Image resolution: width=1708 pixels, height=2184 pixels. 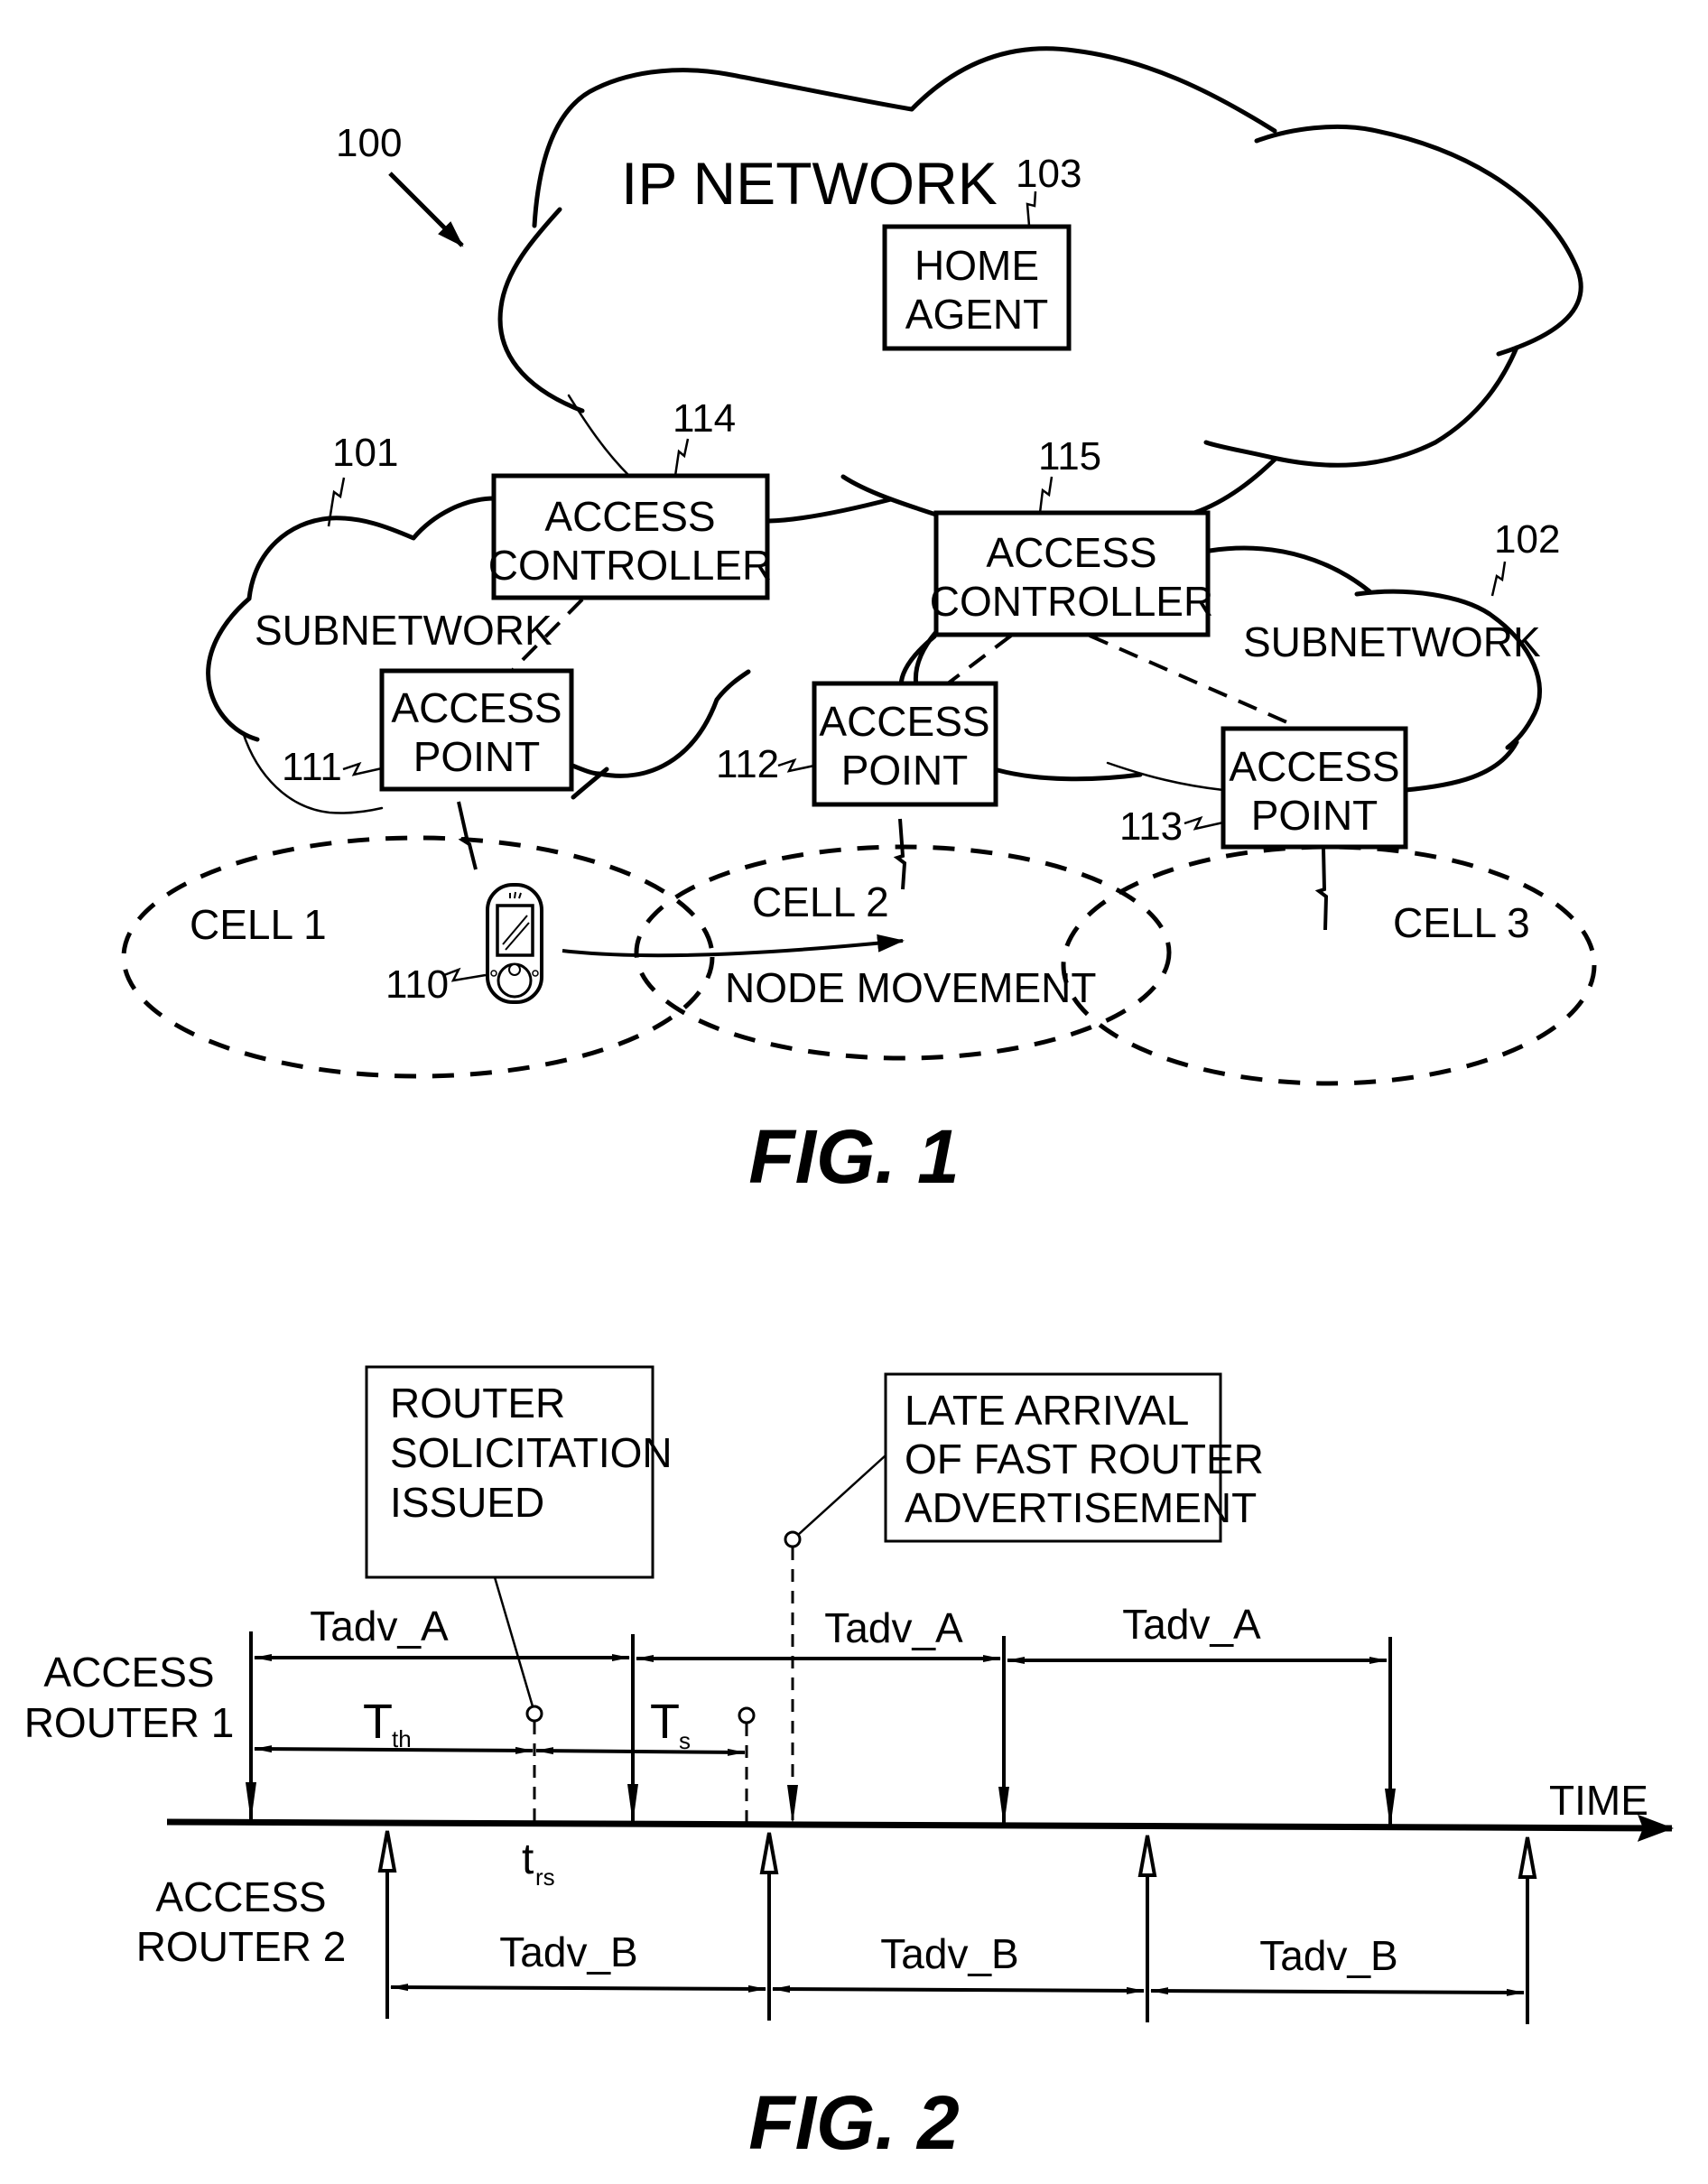 What do you see at coordinates (957, 1927) in the screenshot?
I see `router-2-advertisements` at bounding box center [957, 1927].